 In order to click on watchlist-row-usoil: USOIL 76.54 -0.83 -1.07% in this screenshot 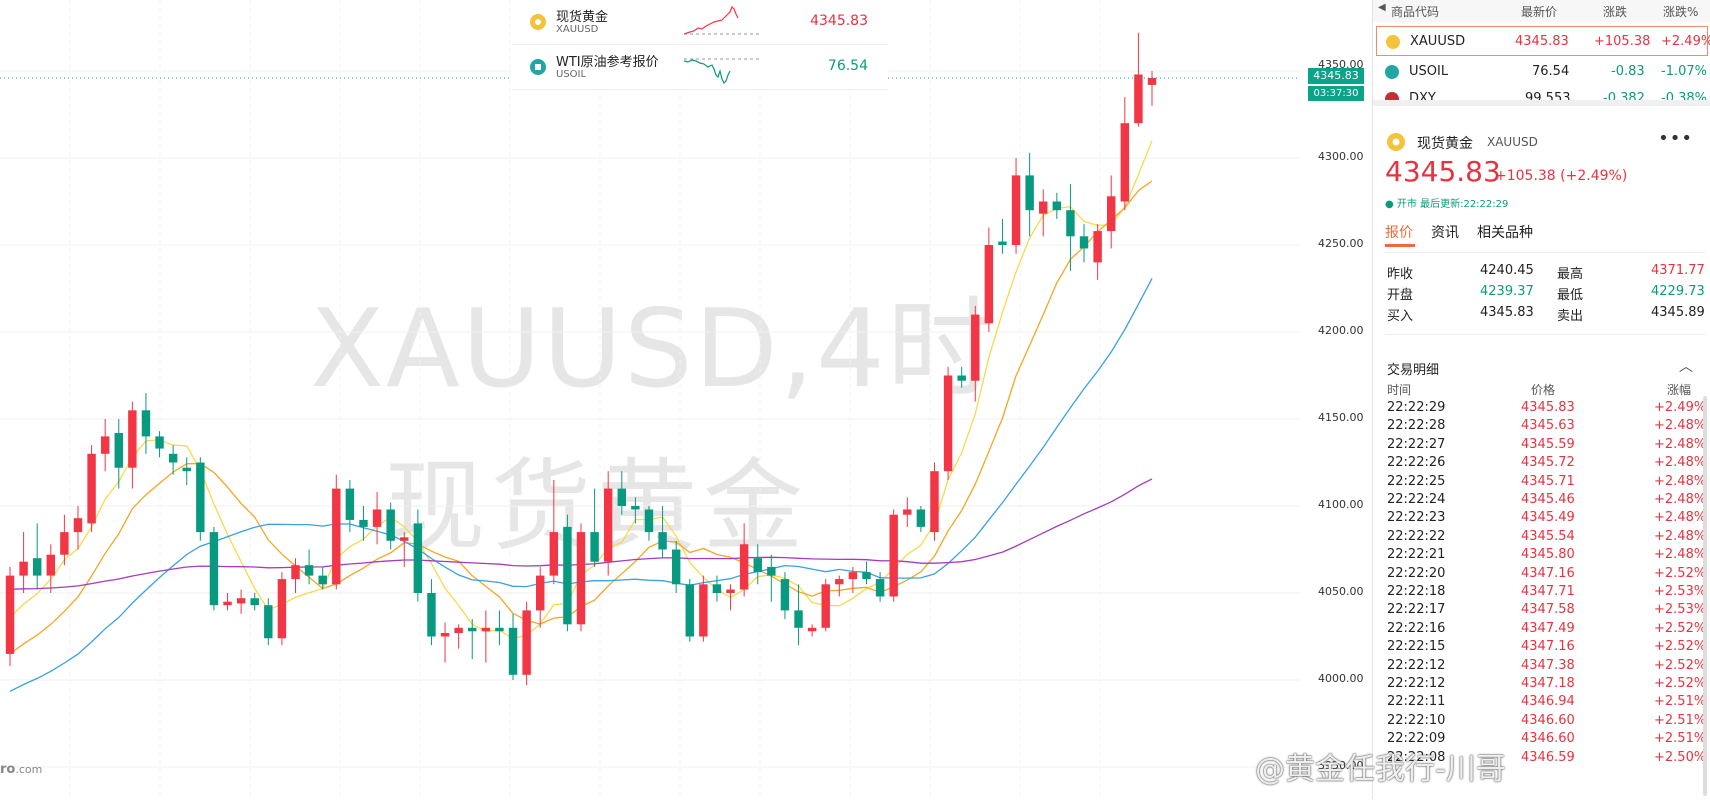, I will do `click(1541, 72)`.